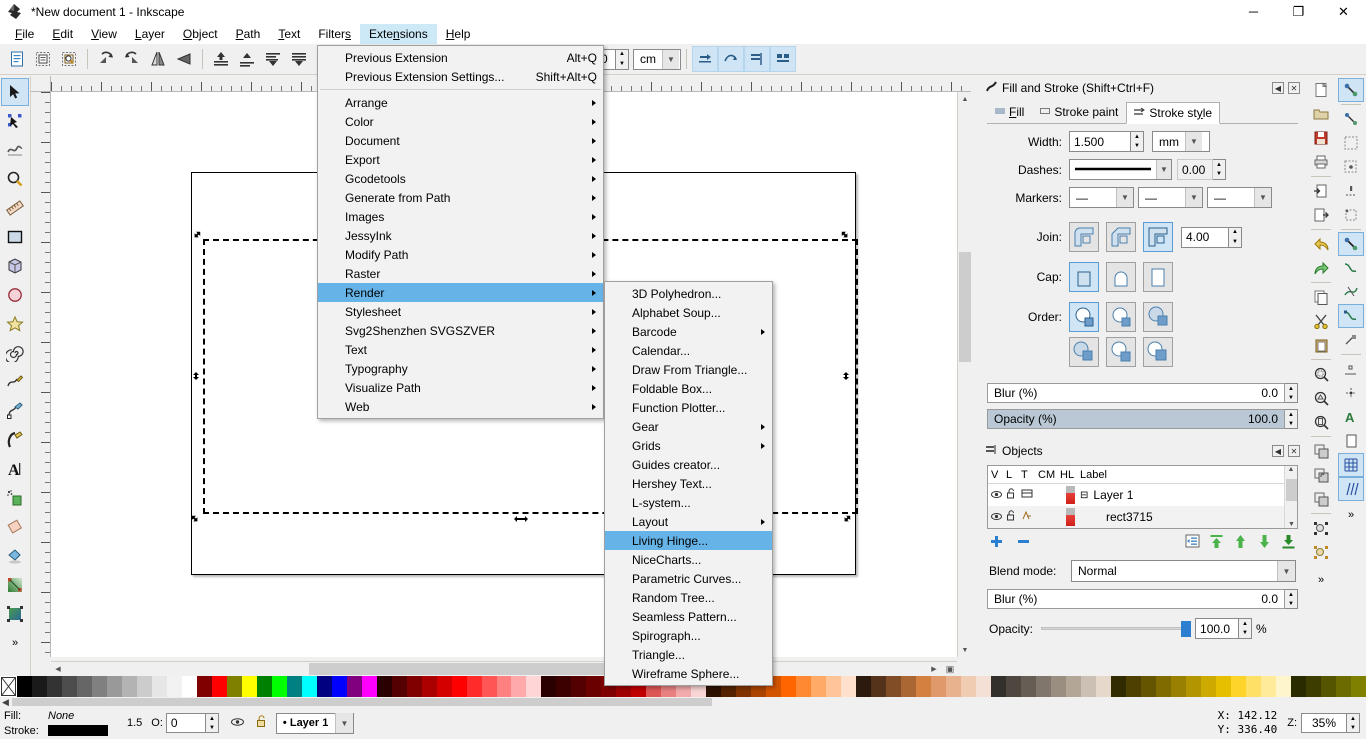  Describe the element at coordinates (1246, 628) in the screenshot. I see `objects-opacity-spinner: ▲ ▼` at that location.